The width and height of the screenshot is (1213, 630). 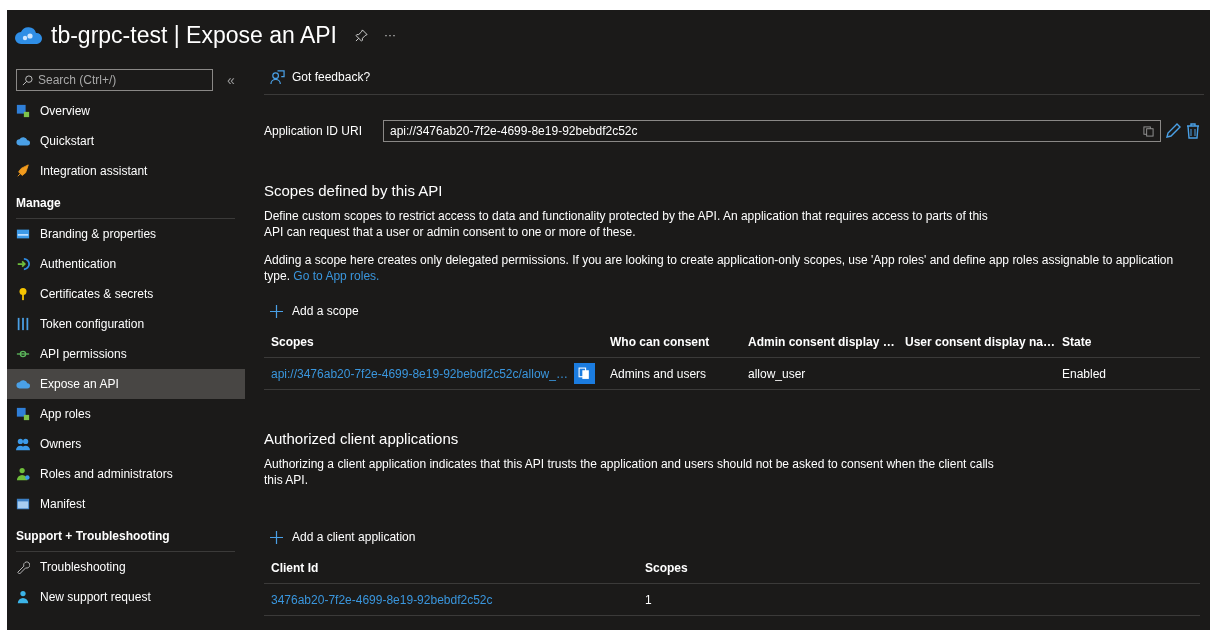 What do you see at coordinates (231, 80) in the screenshot?
I see `collapse-button: «` at bounding box center [231, 80].